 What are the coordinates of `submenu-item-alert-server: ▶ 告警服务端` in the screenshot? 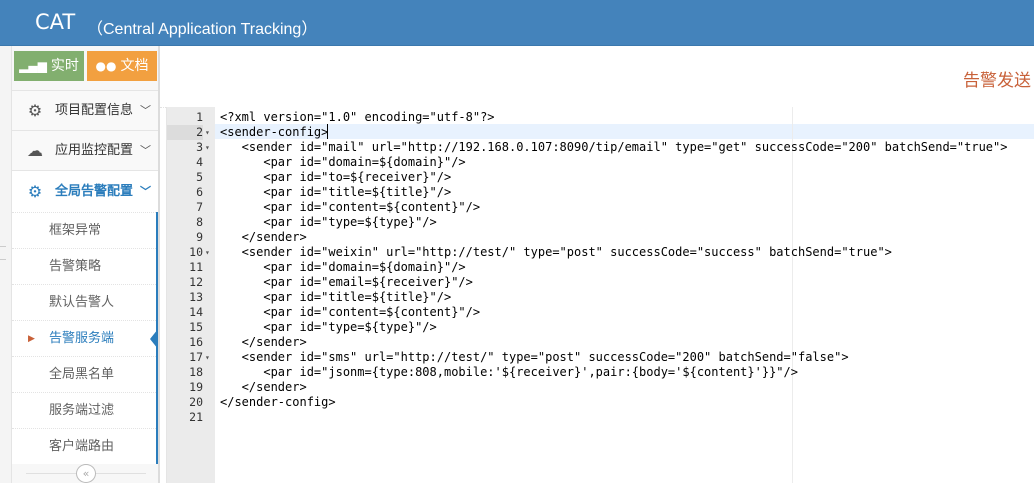 It's located at (85, 338).